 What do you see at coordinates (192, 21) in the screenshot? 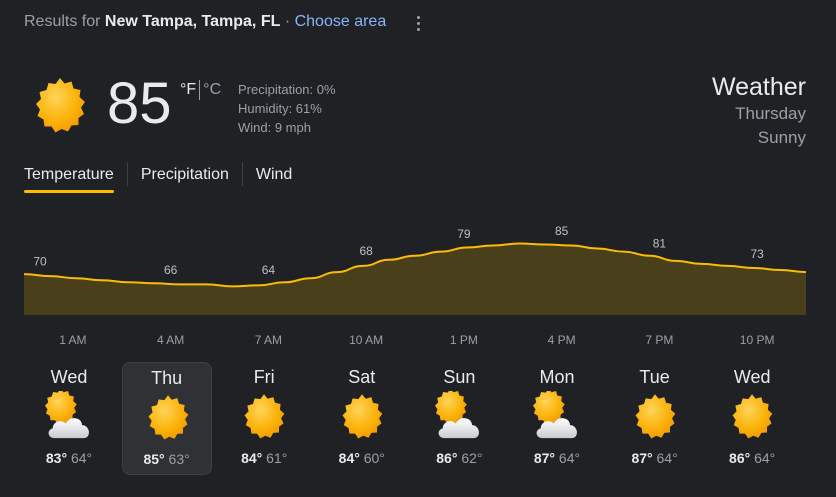
I see `location-name: New Tampa, Tampa, FL` at bounding box center [192, 21].